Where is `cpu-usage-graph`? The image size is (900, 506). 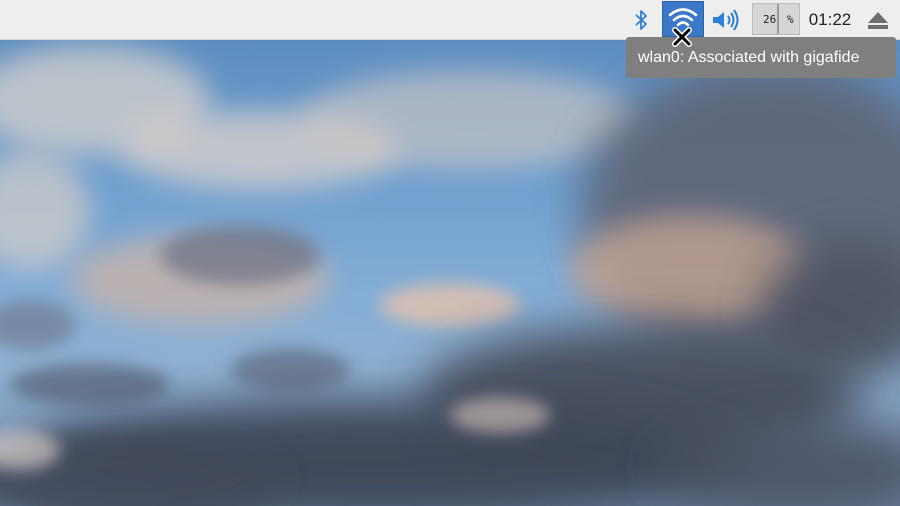 cpu-usage-graph is located at coordinates (778, 19).